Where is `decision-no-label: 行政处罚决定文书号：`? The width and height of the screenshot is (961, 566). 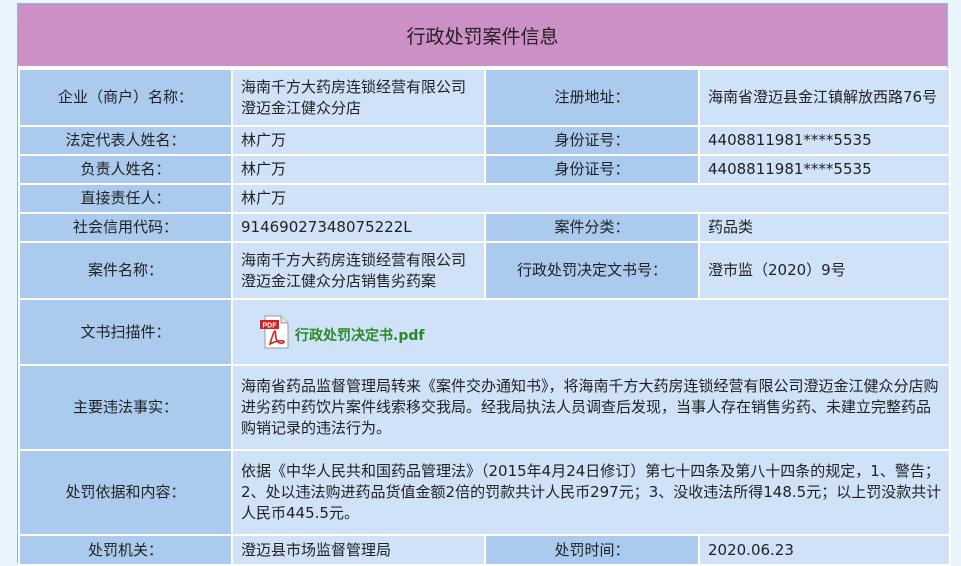 decision-no-label: 行政处罚决定文书号： is located at coordinates (592, 270).